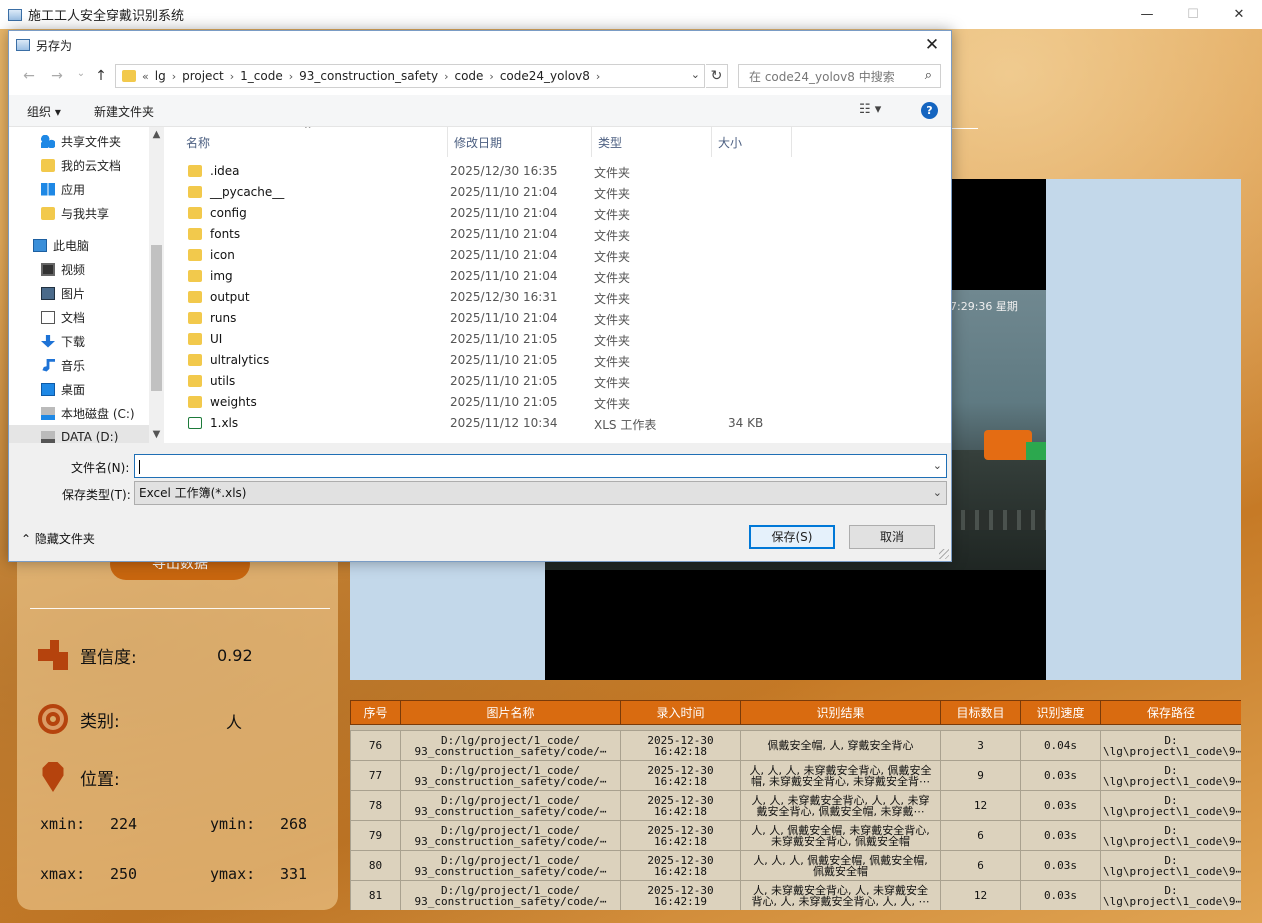 The width and height of the screenshot is (1262, 923). Describe the element at coordinates (79, 365) in the screenshot. I see `nav-item: 音乐` at that location.